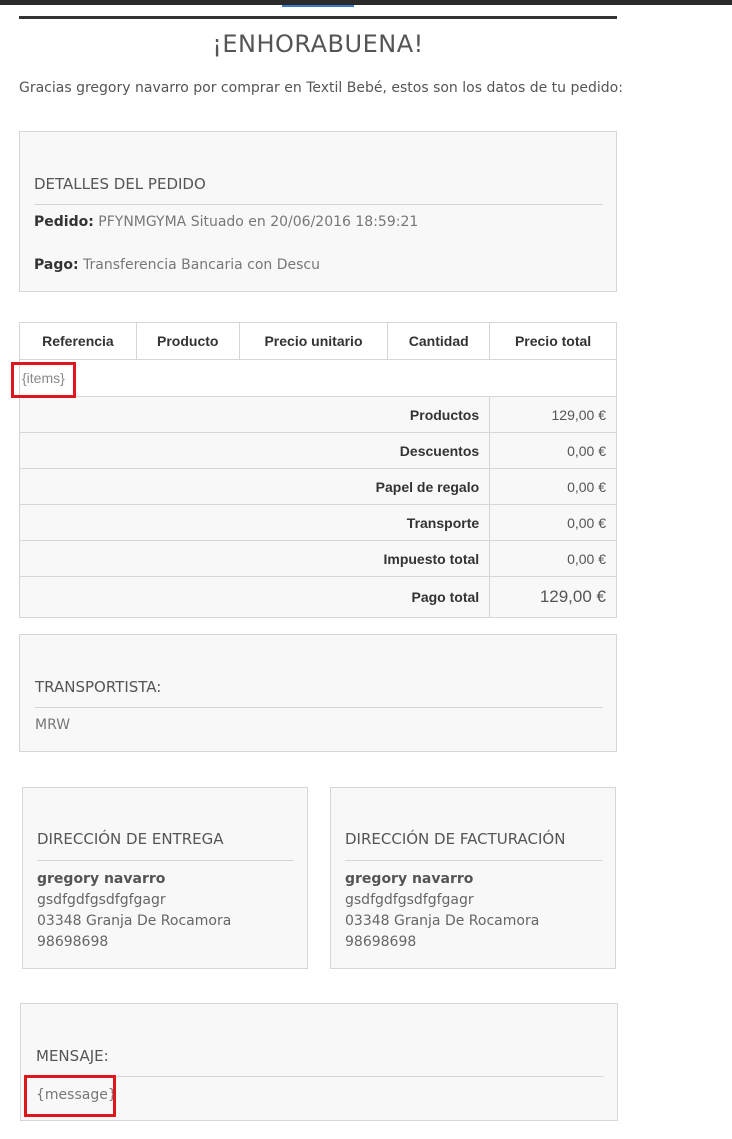 The width and height of the screenshot is (732, 1139). What do you see at coordinates (101, 879) in the screenshot?
I see `delivery-name: gregory navarro` at bounding box center [101, 879].